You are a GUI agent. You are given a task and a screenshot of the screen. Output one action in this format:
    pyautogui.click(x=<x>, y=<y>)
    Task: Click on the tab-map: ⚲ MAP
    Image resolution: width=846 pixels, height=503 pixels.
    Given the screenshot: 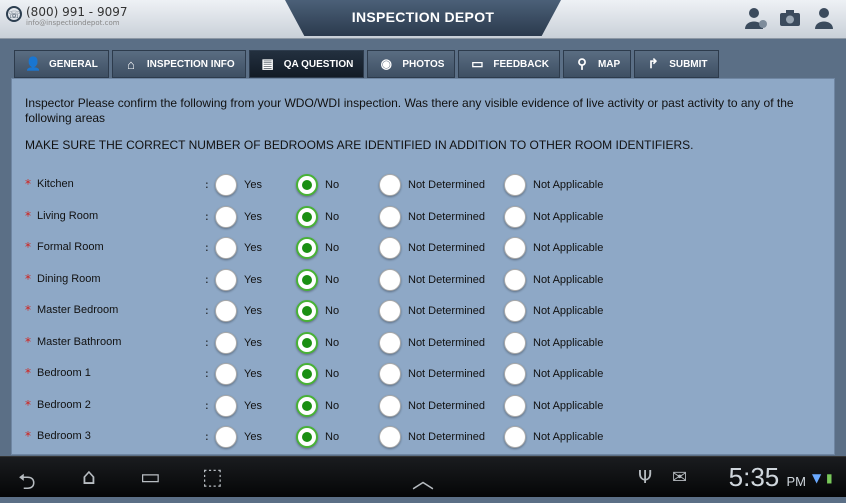 What is the action you would take?
    pyautogui.click(x=597, y=64)
    